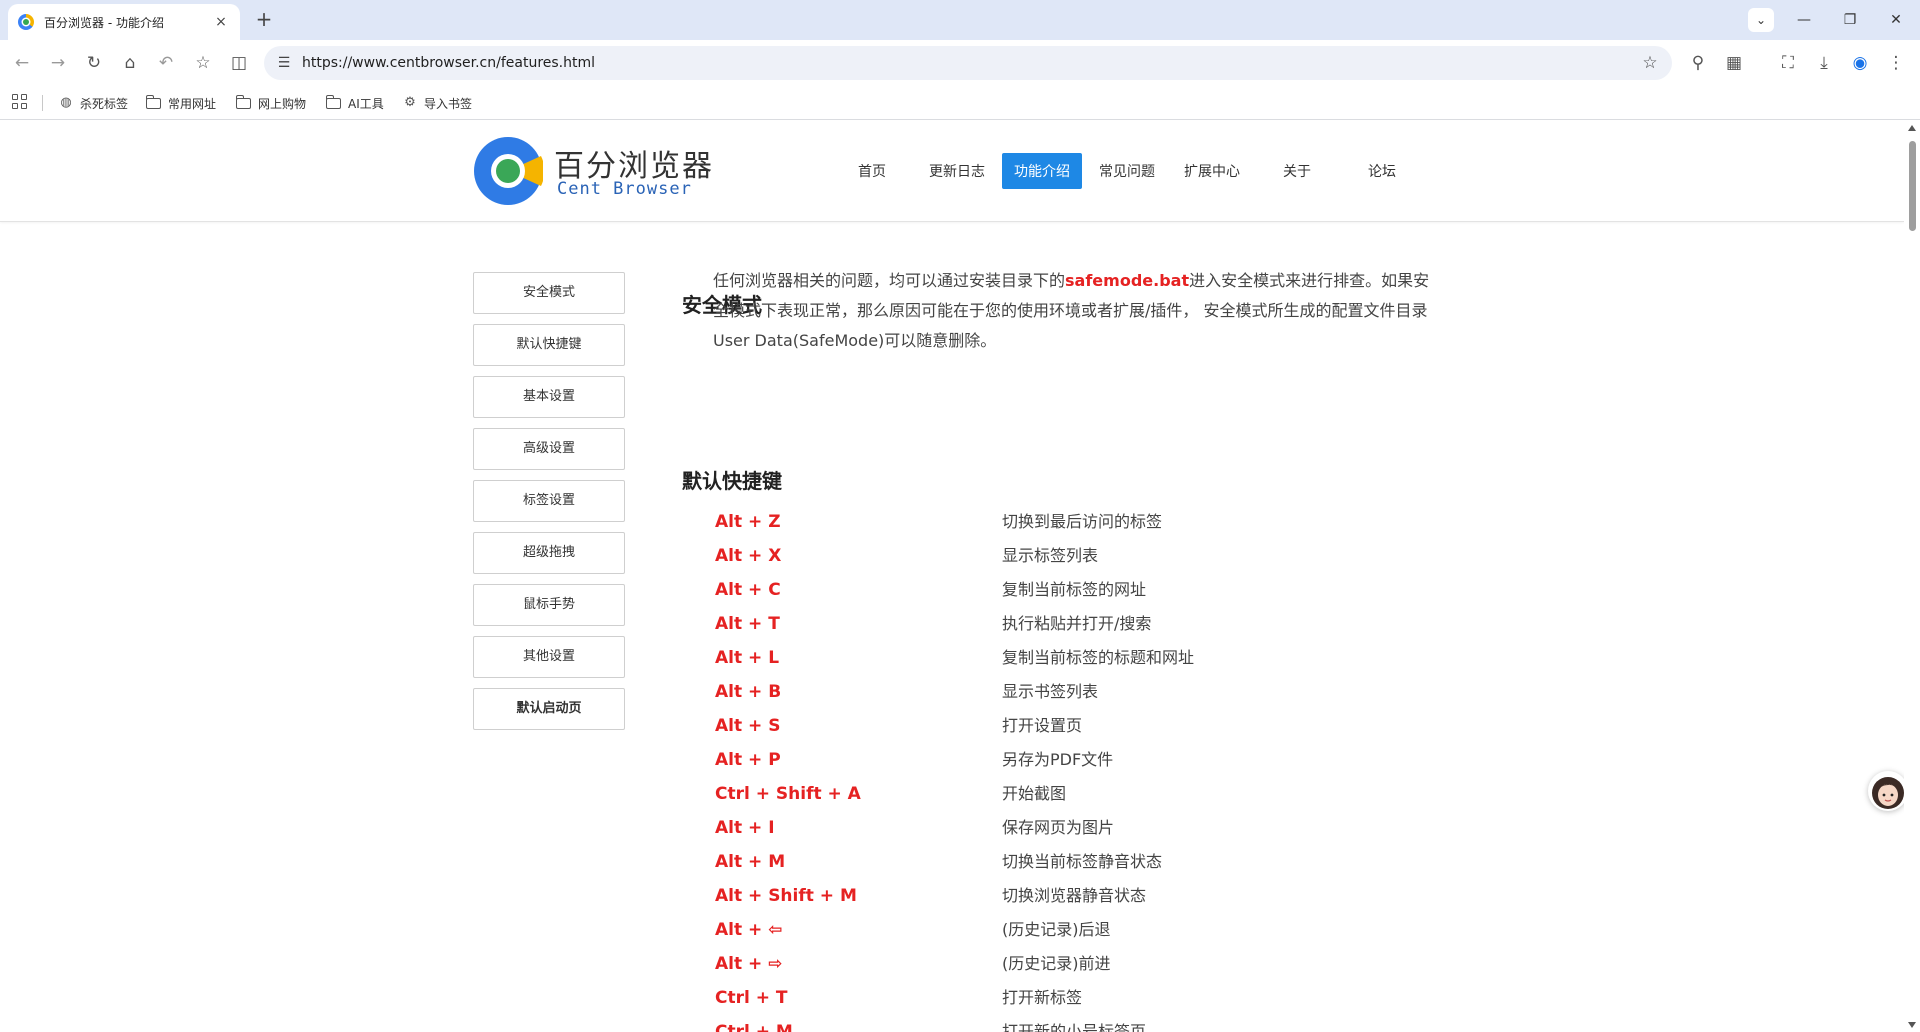 The width and height of the screenshot is (1920, 1032). What do you see at coordinates (1034, 793) in the screenshot?
I see `shortcut-description: 开始截图` at bounding box center [1034, 793].